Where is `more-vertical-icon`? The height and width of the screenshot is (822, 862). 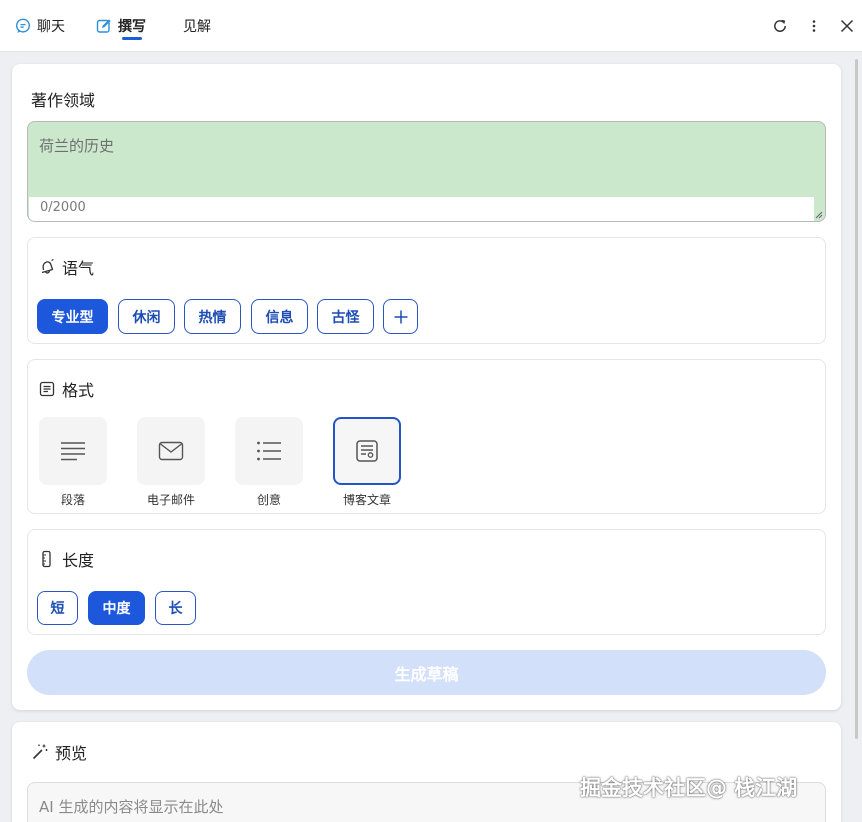
more-vertical-icon is located at coordinates (814, 26).